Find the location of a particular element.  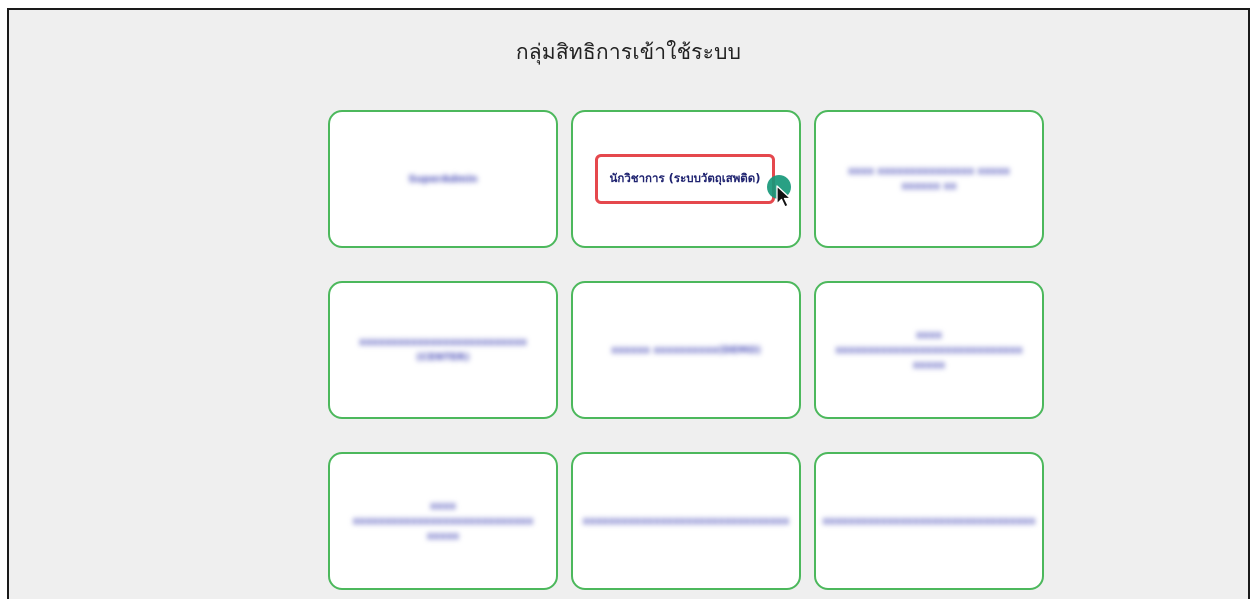

role-card-5: xxxxxx xxxxxxxxxx(DEMO) is located at coordinates (686, 350).